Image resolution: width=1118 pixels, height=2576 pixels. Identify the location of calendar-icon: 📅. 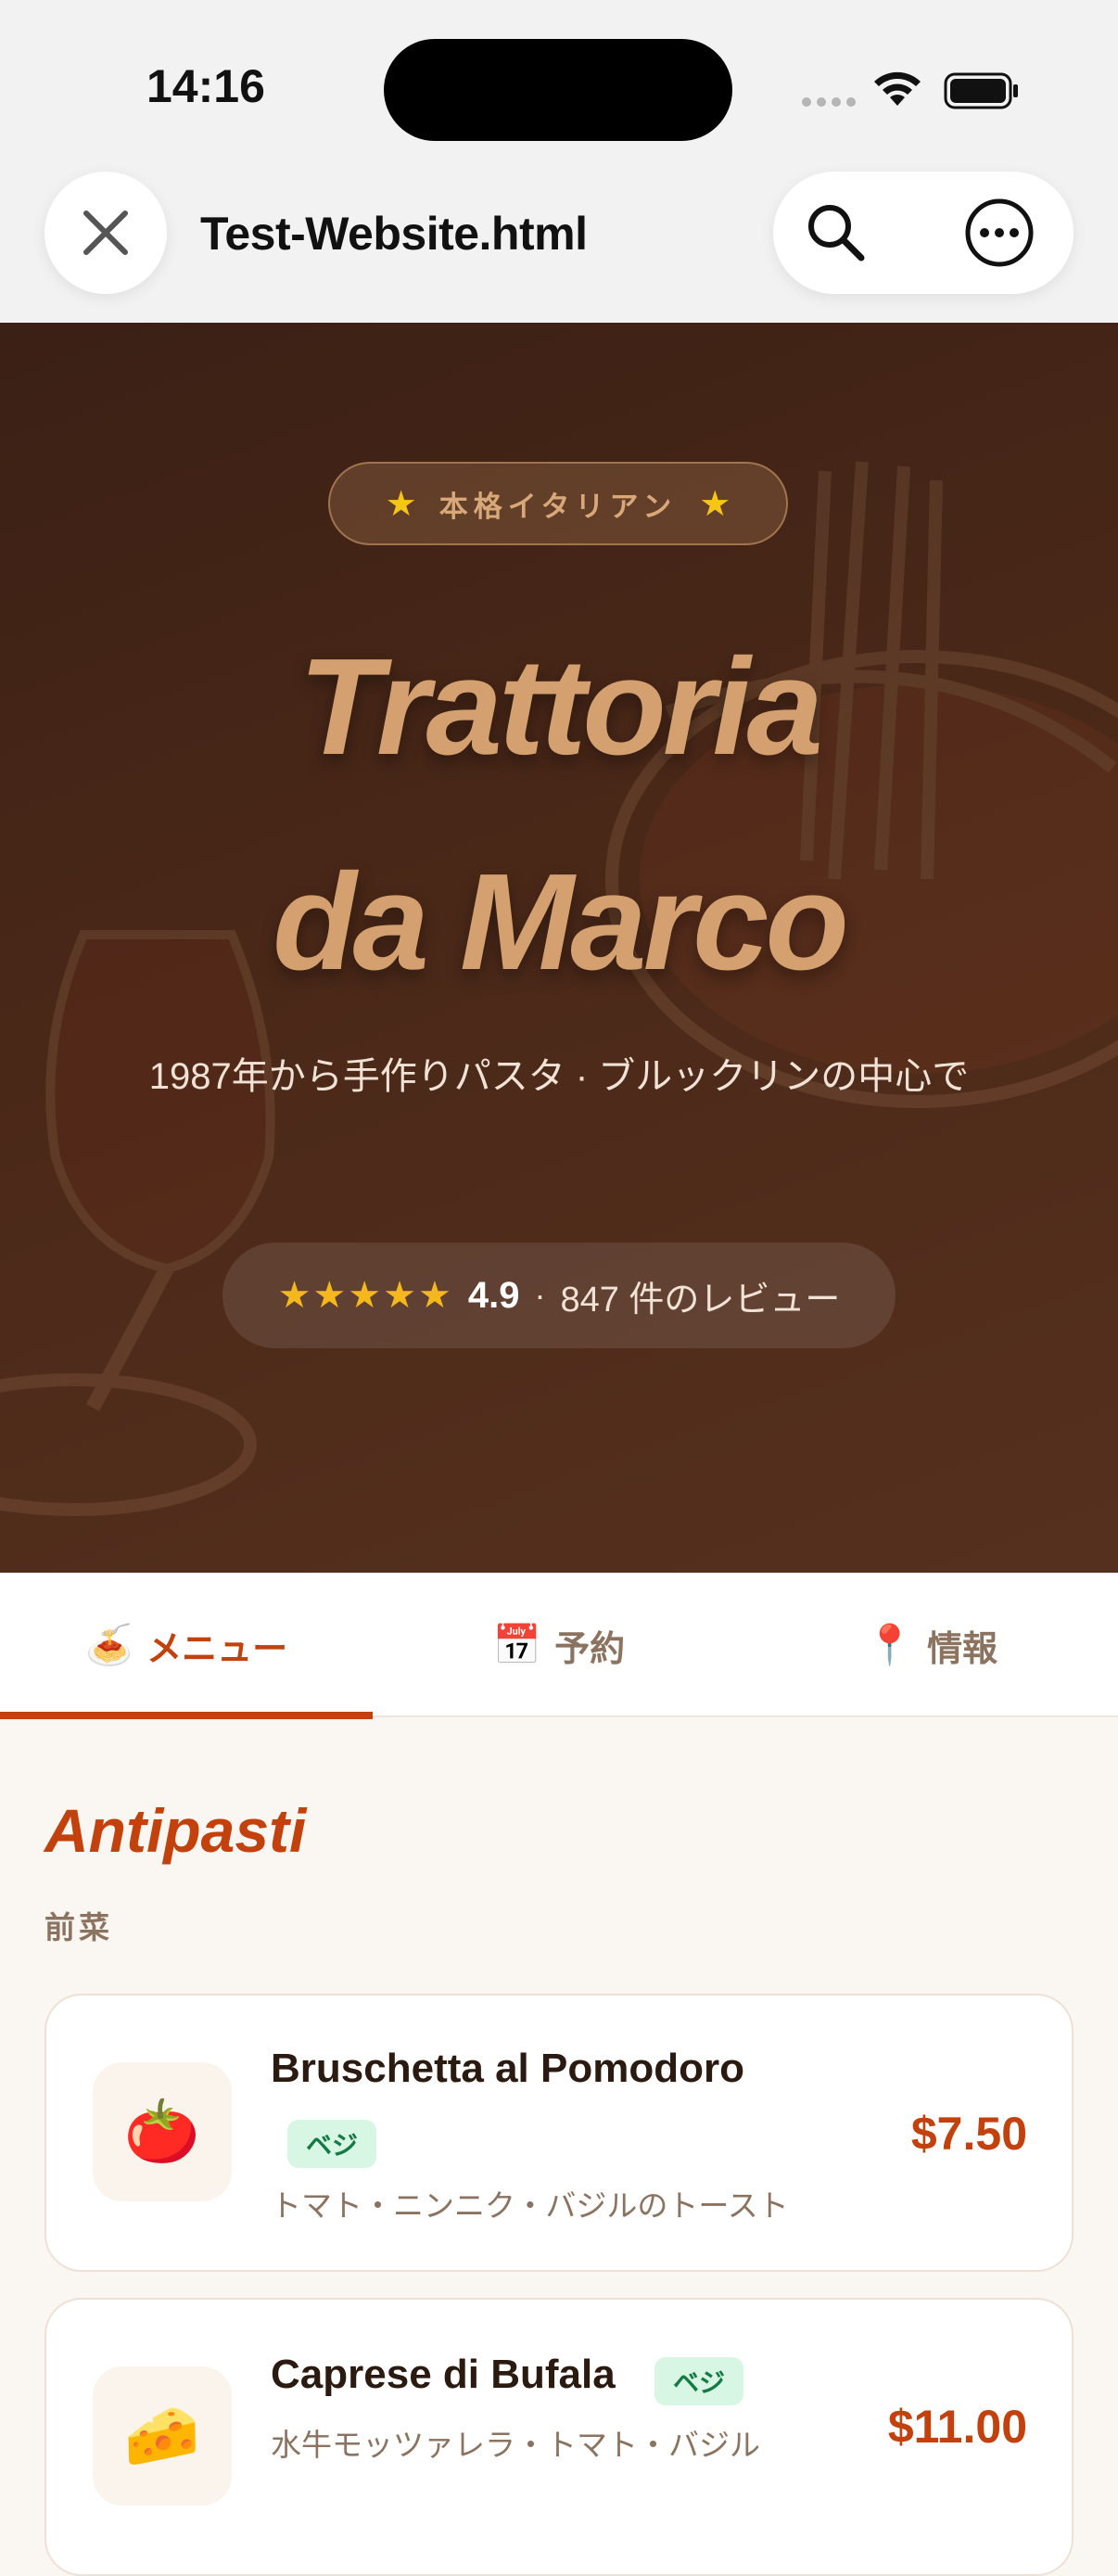
(517, 1644).